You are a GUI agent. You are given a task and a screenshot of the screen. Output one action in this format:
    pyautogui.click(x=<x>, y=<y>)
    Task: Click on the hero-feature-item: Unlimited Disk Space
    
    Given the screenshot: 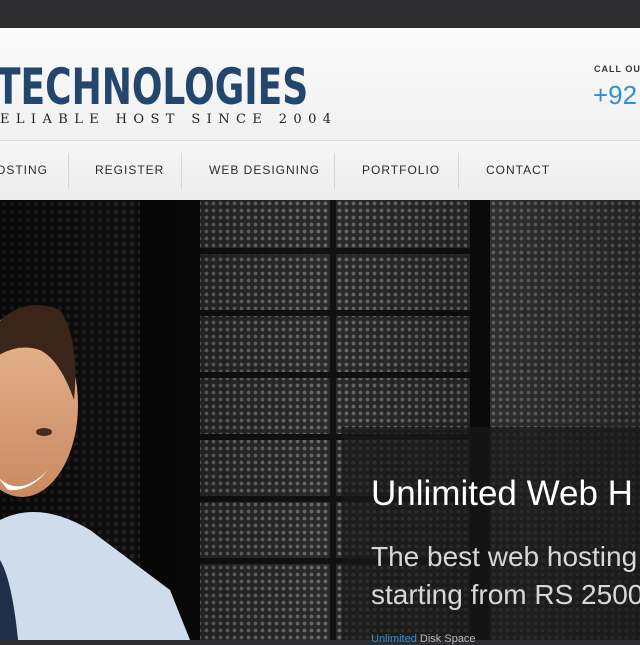 What is the action you would take?
    pyautogui.click(x=423, y=639)
    